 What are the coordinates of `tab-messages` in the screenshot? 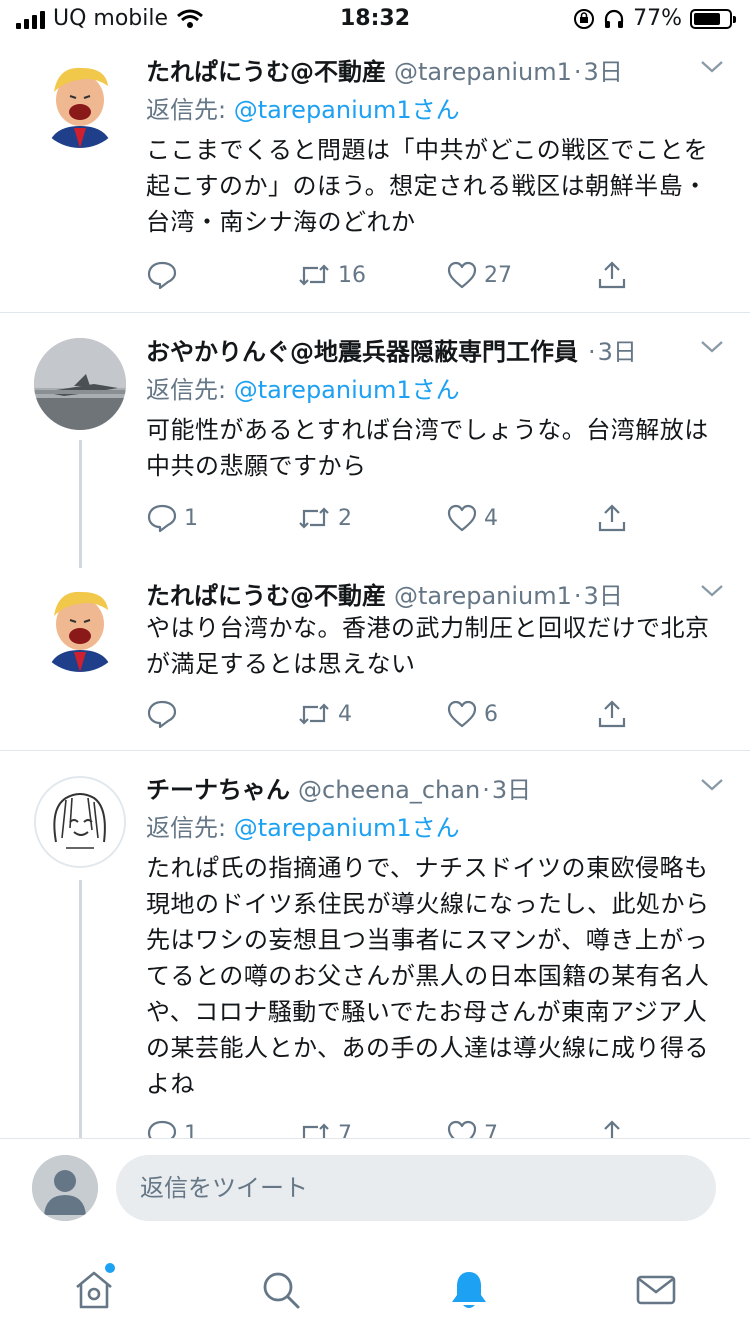 It's located at (656, 1290).